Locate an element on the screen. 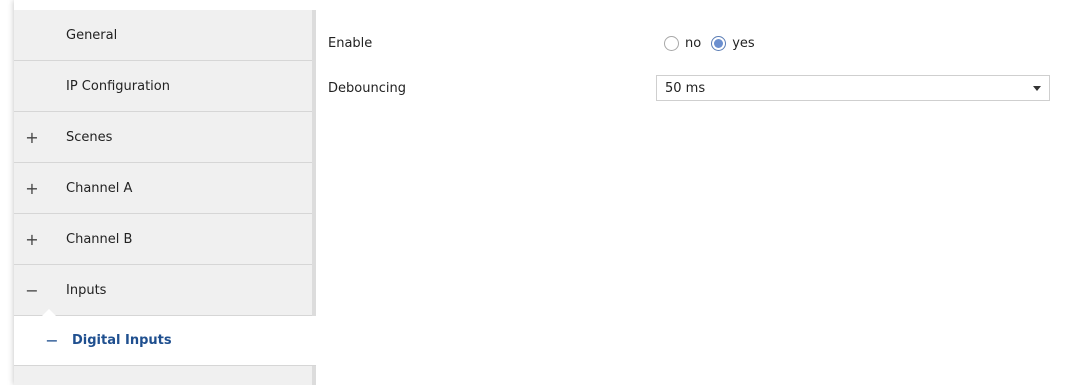 The height and width of the screenshot is (385, 1072). chevron-down-icon is located at coordinates (1037, 88).